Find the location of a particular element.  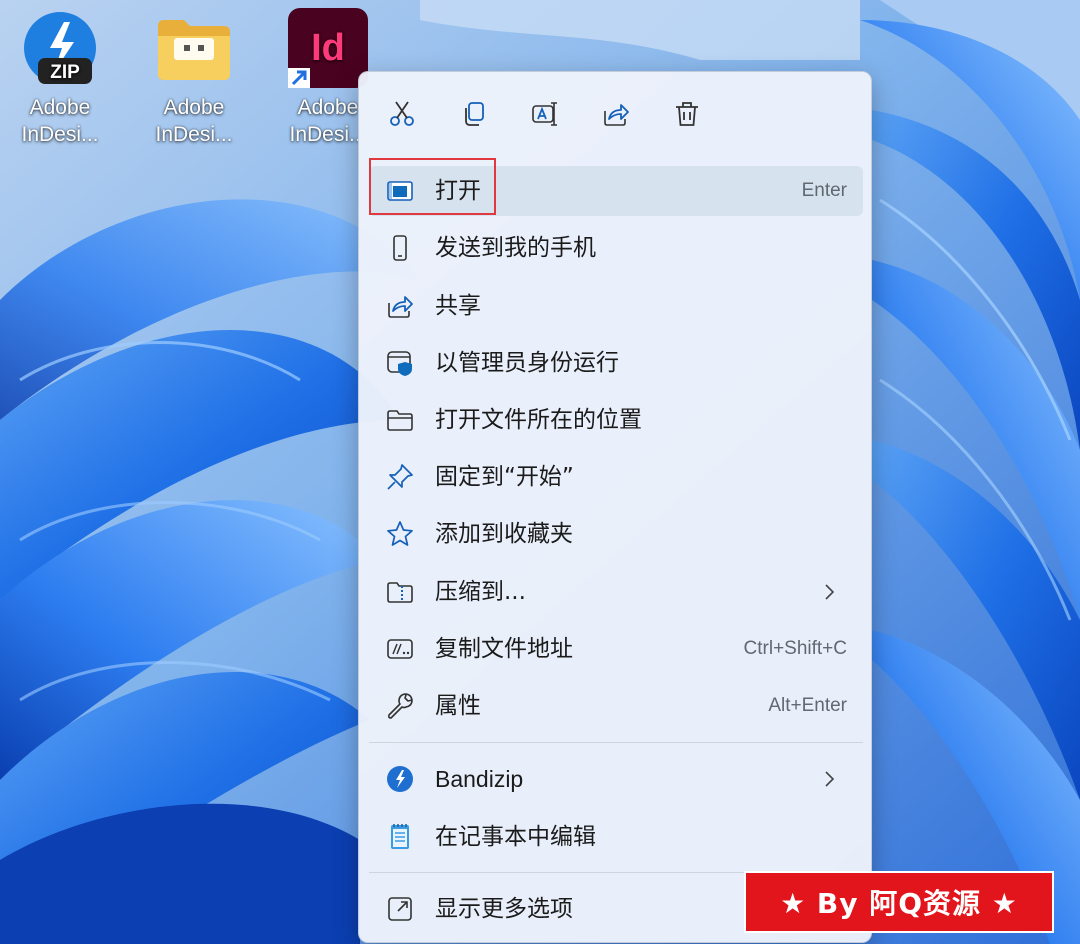

menu-item-label: 发送到我的手机 is located at coordinates (515, 248).